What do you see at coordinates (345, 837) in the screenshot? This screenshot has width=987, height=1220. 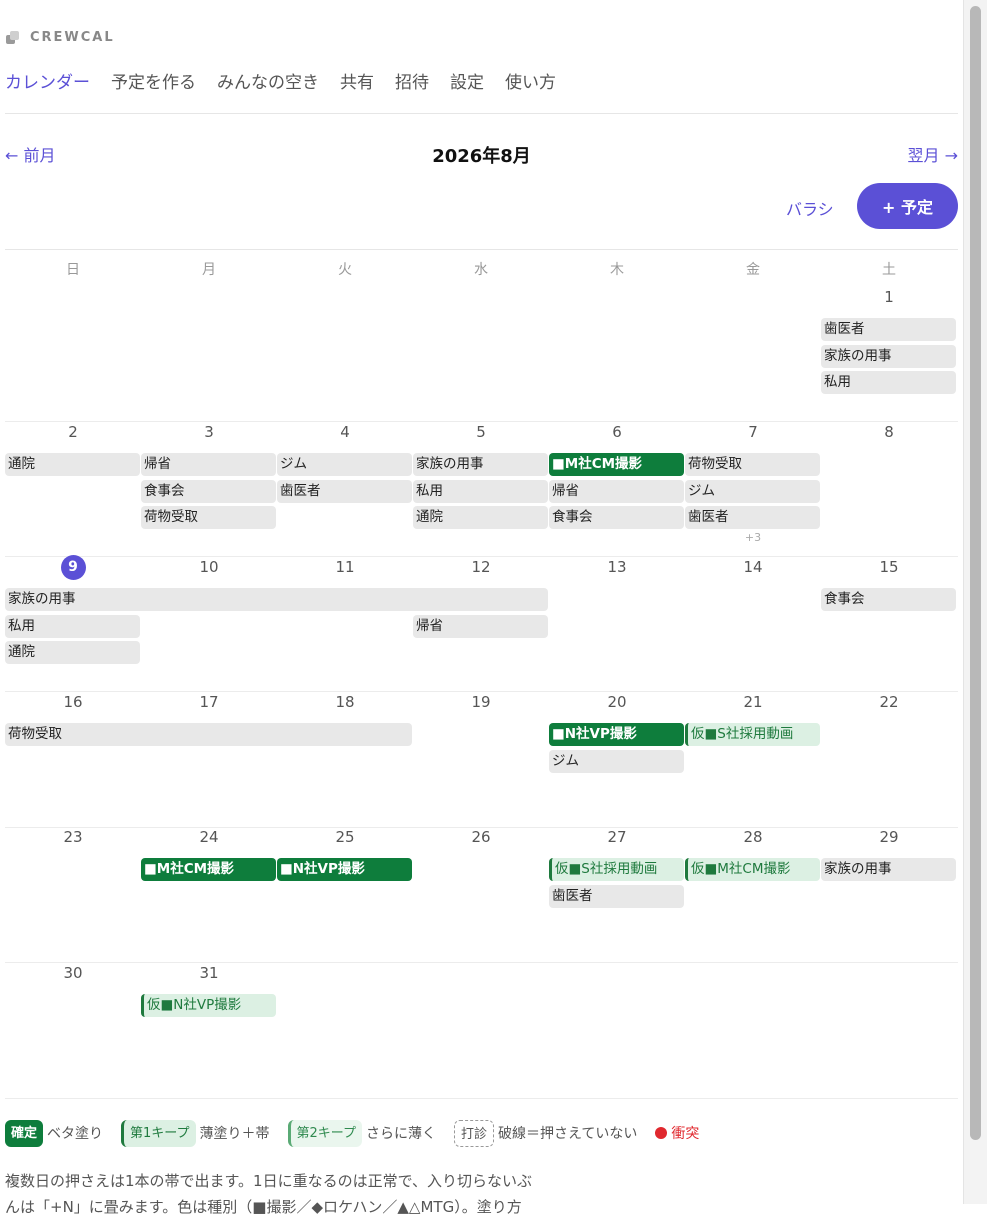 I see `day-number: 25` at bounding box center [345, 837].